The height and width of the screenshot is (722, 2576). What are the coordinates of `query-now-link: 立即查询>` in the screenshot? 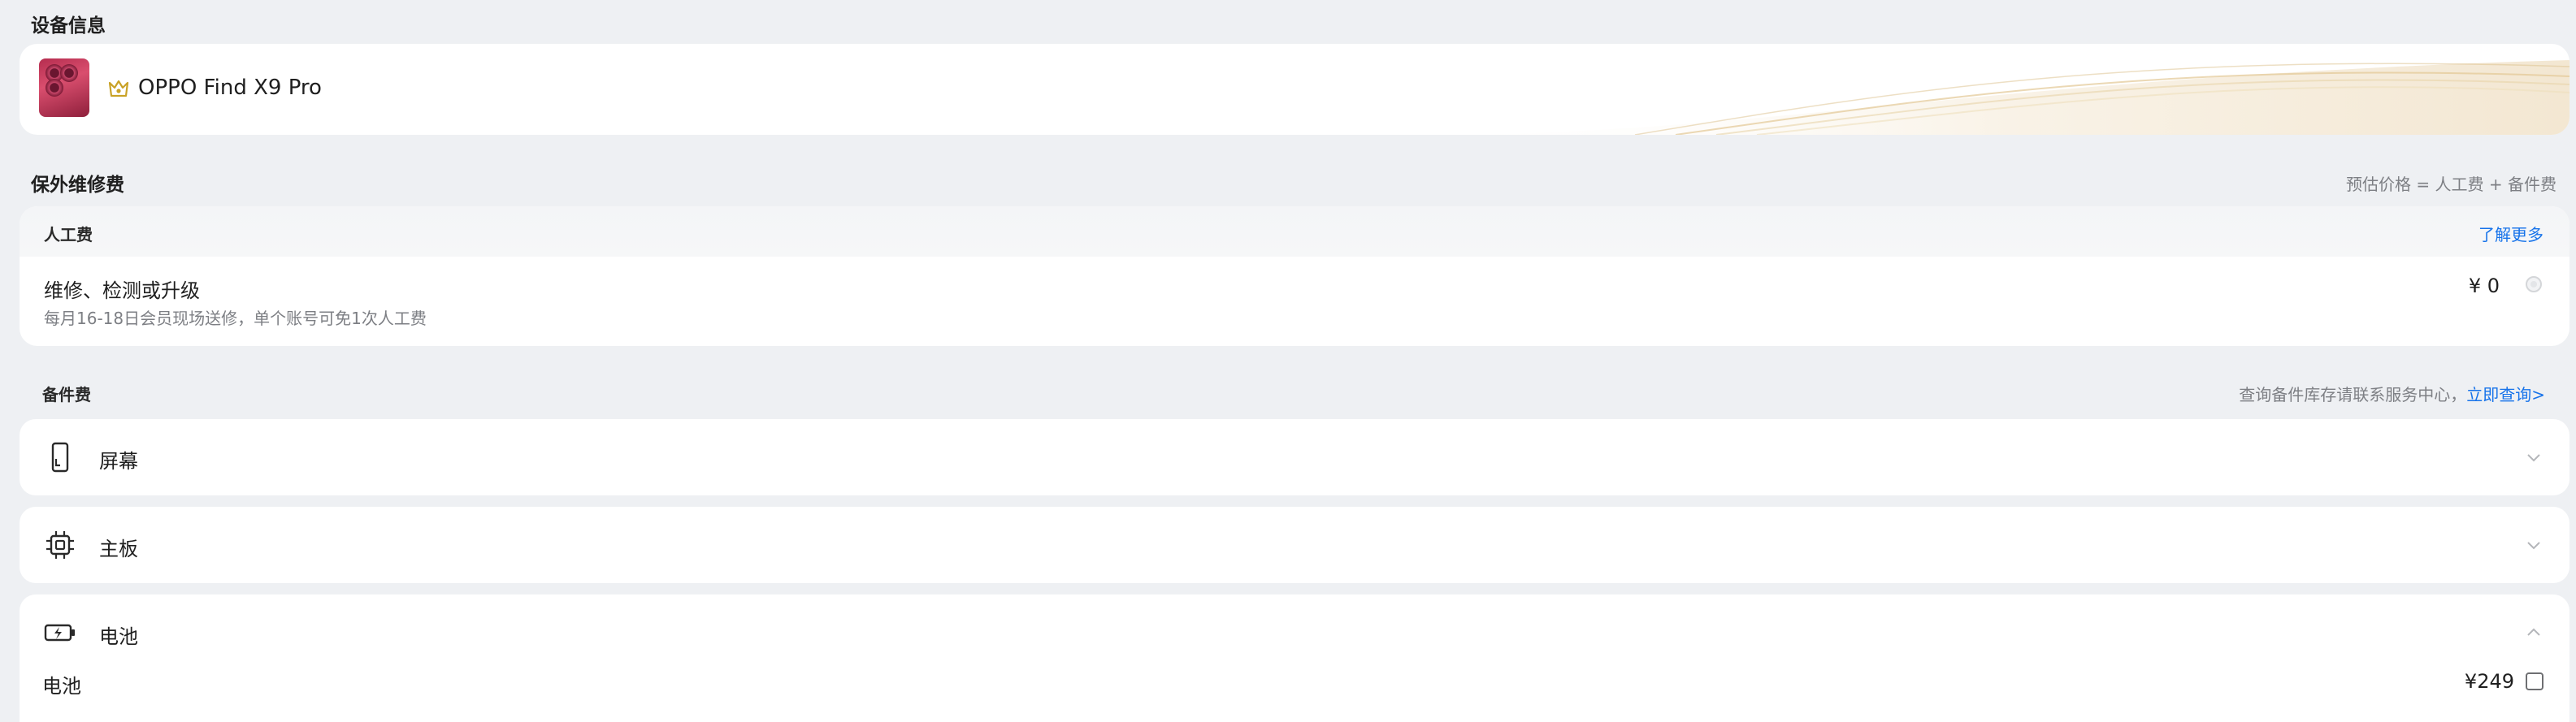 It's located at (2505, 394).